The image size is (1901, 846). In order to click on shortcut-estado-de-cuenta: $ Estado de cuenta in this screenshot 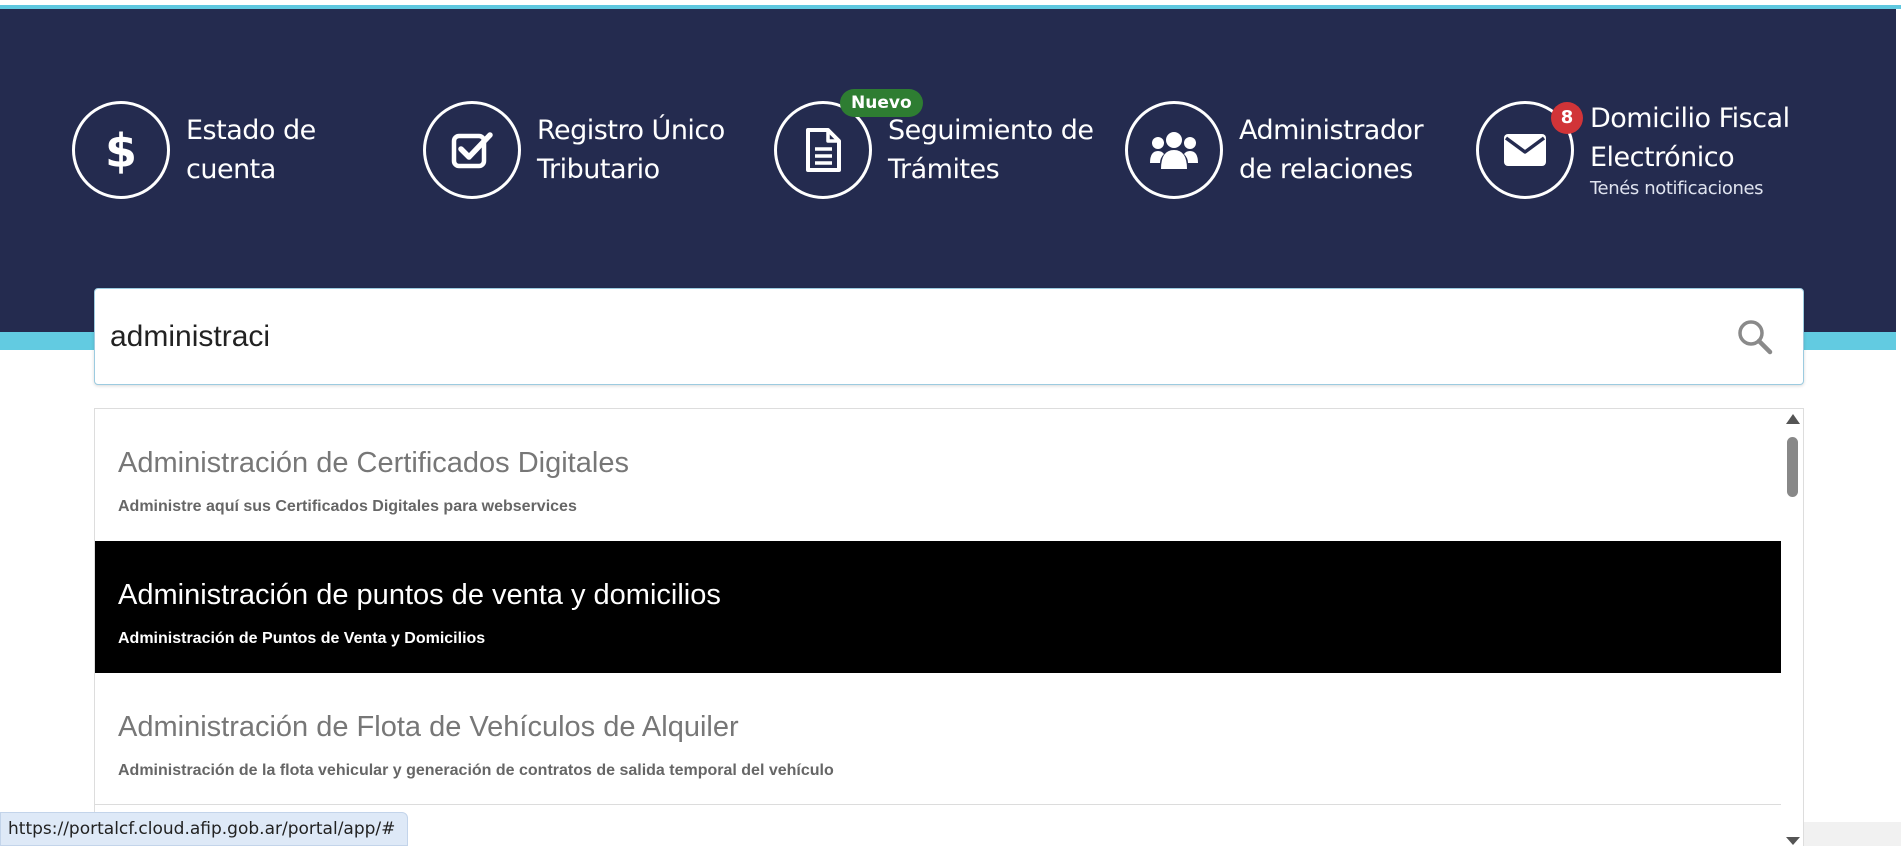, I will do `click(194, 150)`.